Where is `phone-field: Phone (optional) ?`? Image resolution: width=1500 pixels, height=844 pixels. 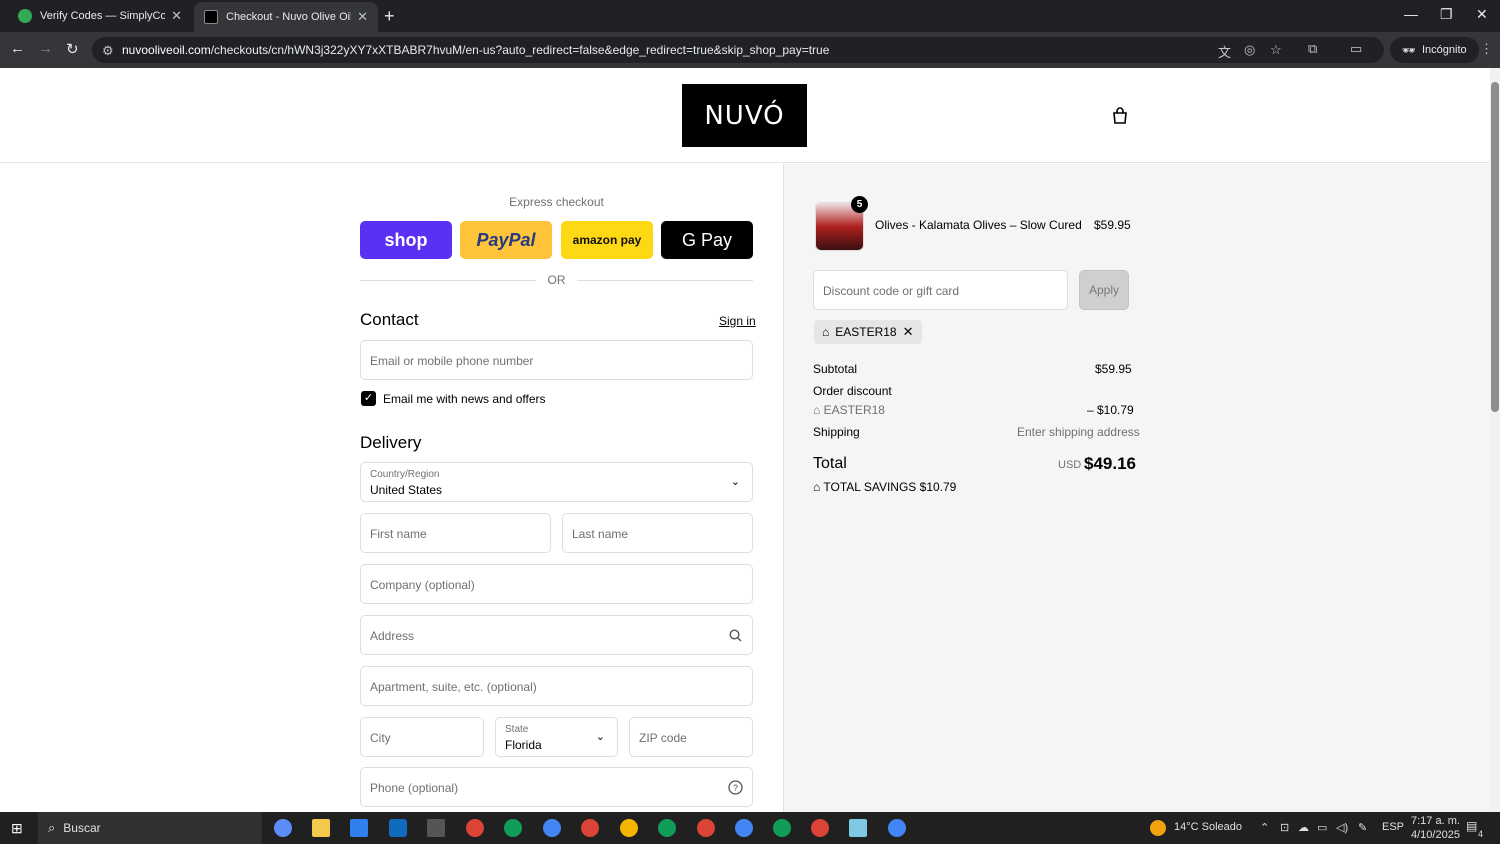 phone-field: Phone (optional) ? is located at coordinates (556, 787).